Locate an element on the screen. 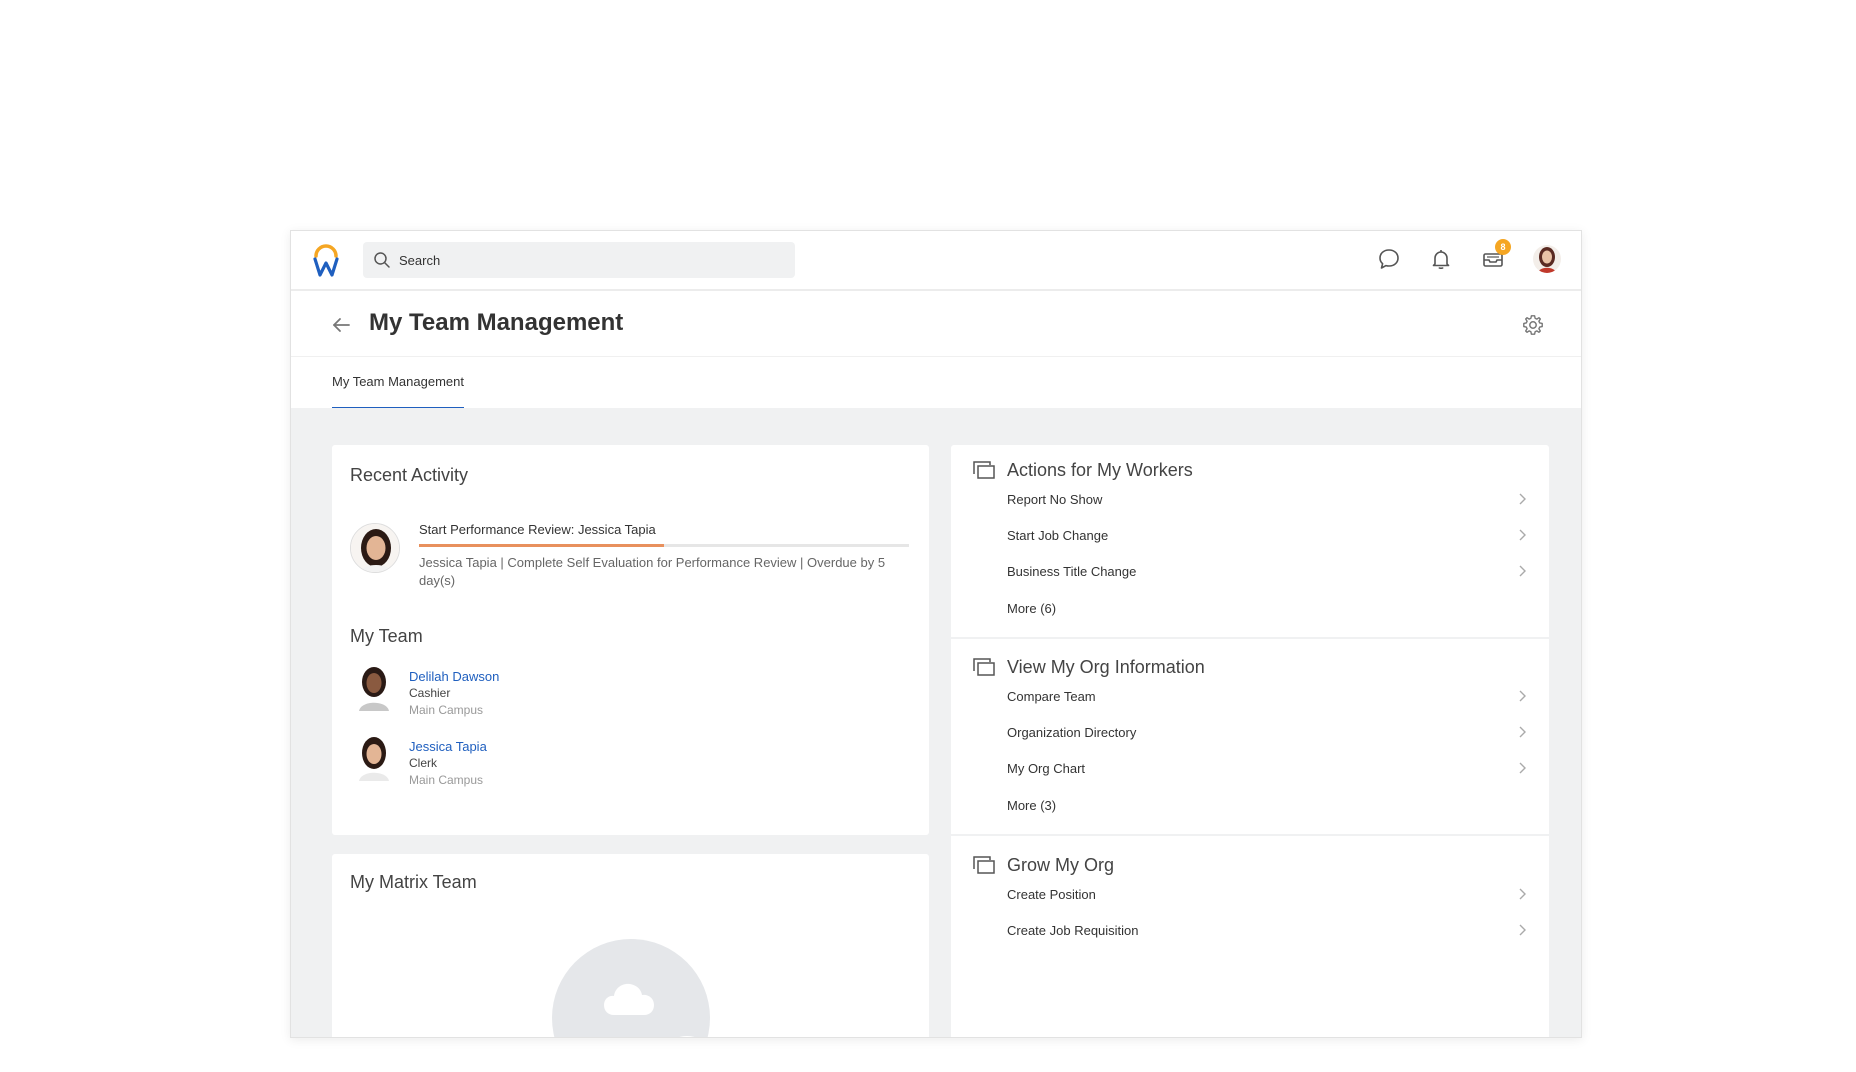 This screenshot has width=1856, height=1072. member-role: Clerk is located at coordinates (423, 763).